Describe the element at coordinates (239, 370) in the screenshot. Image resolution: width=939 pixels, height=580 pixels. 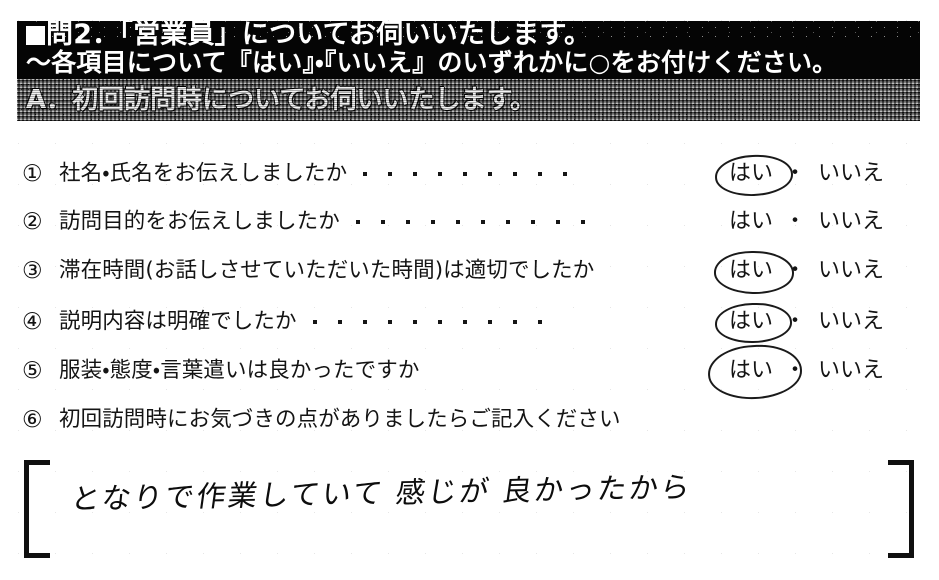
I see `question-text: 服装・態度・言葉遣いは良かったですか` at that location.